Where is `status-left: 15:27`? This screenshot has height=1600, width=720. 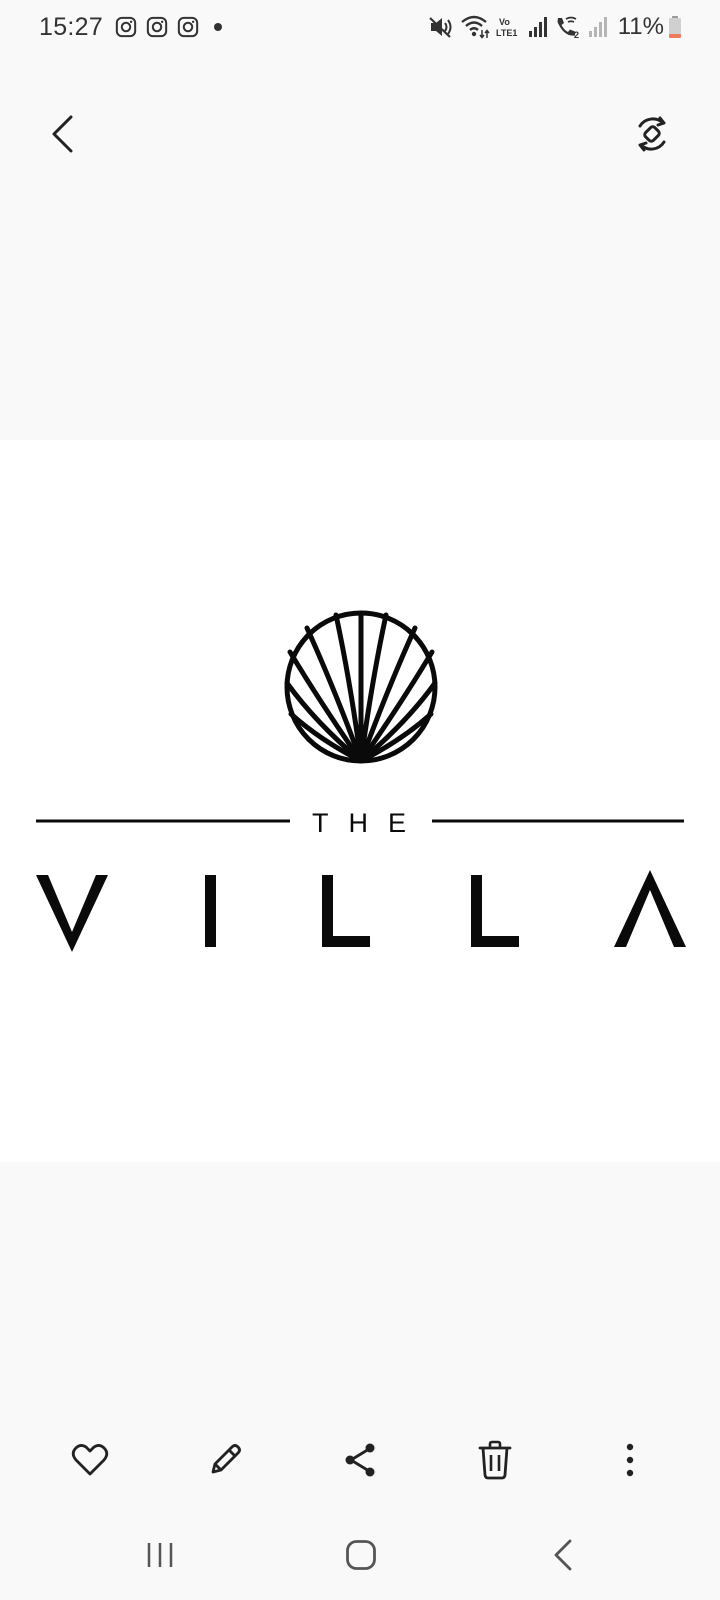
status-left: 15:27 is located at coordinates (131, 27).